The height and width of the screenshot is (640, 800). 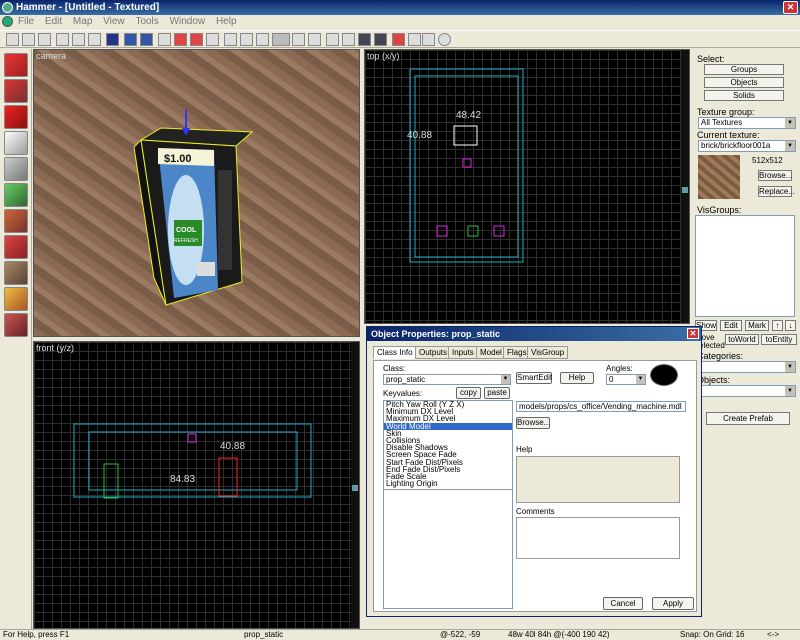 What do you see at coordinates (12, 39) in the screenshot?
I see `grid-icon` at bounding box center [12, 39].